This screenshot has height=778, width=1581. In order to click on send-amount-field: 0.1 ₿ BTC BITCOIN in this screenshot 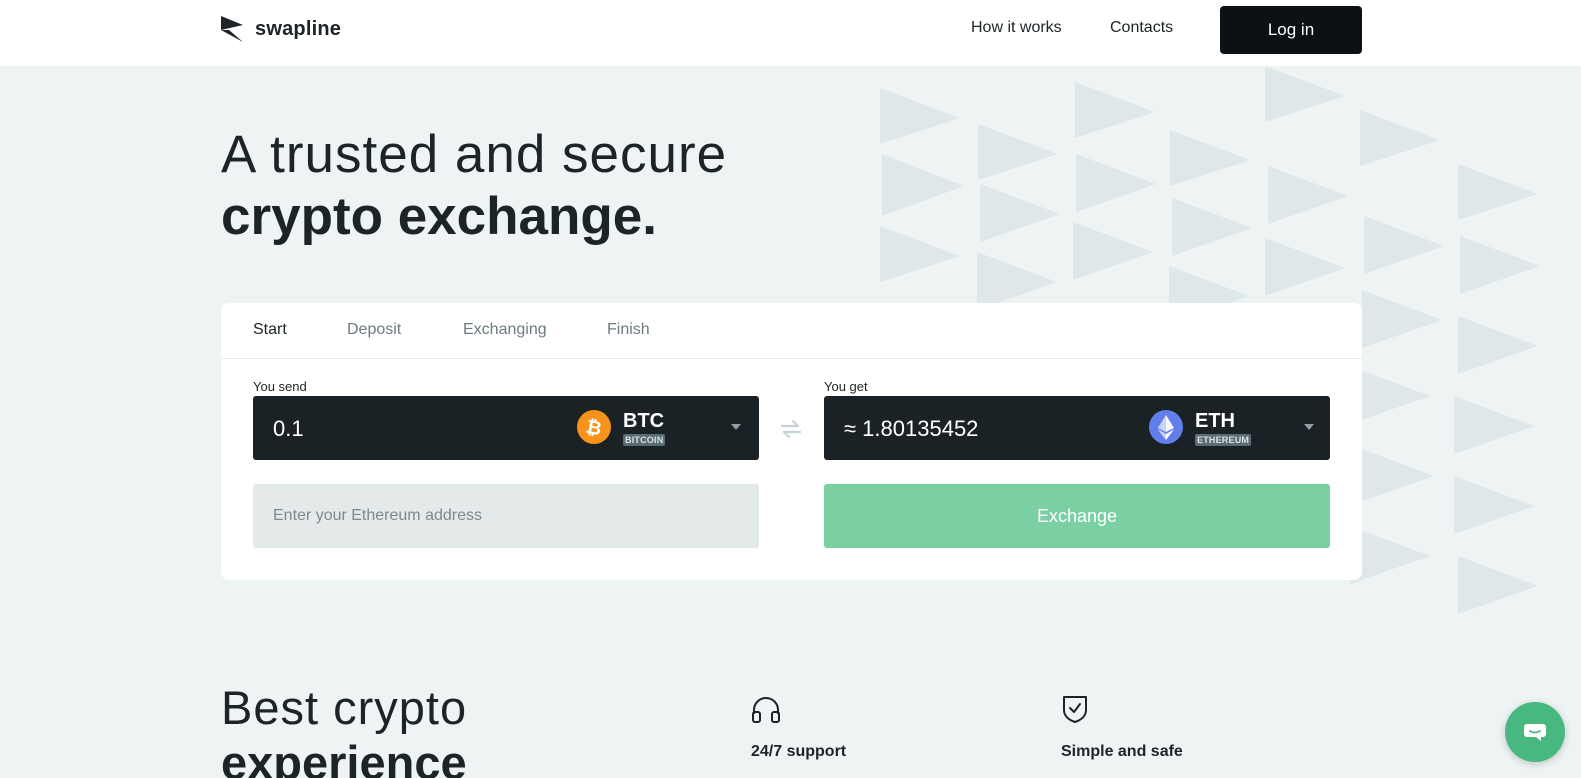, I will do `click(506, 428)`.